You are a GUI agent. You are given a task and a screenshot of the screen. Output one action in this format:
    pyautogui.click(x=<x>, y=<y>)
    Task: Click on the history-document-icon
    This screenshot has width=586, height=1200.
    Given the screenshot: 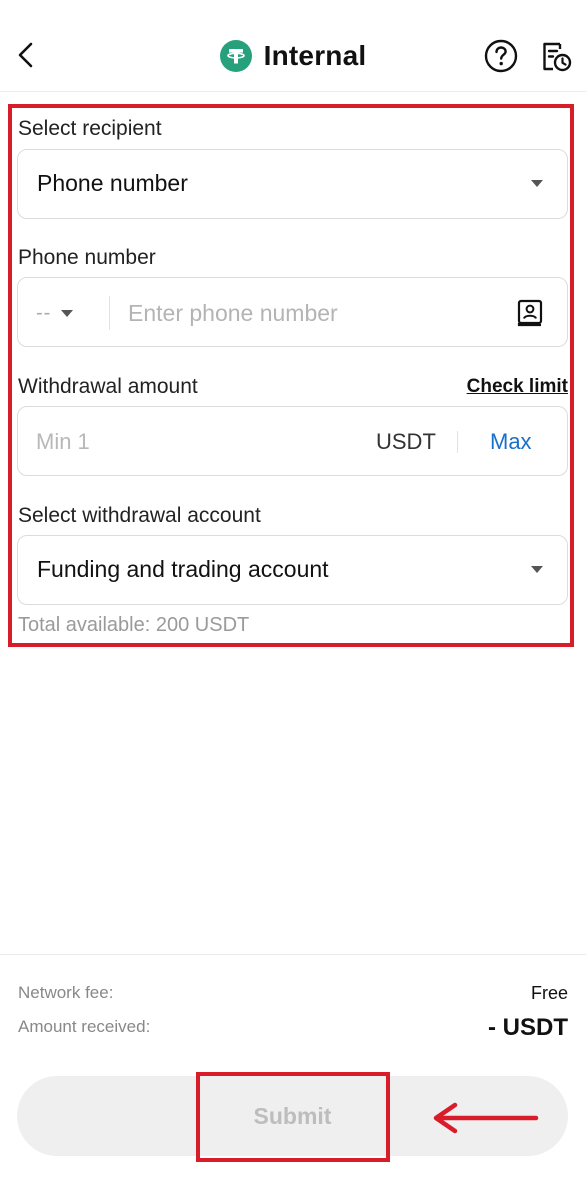 What is the action you would take?
    pyautogui.click(x=557, y=57)
    